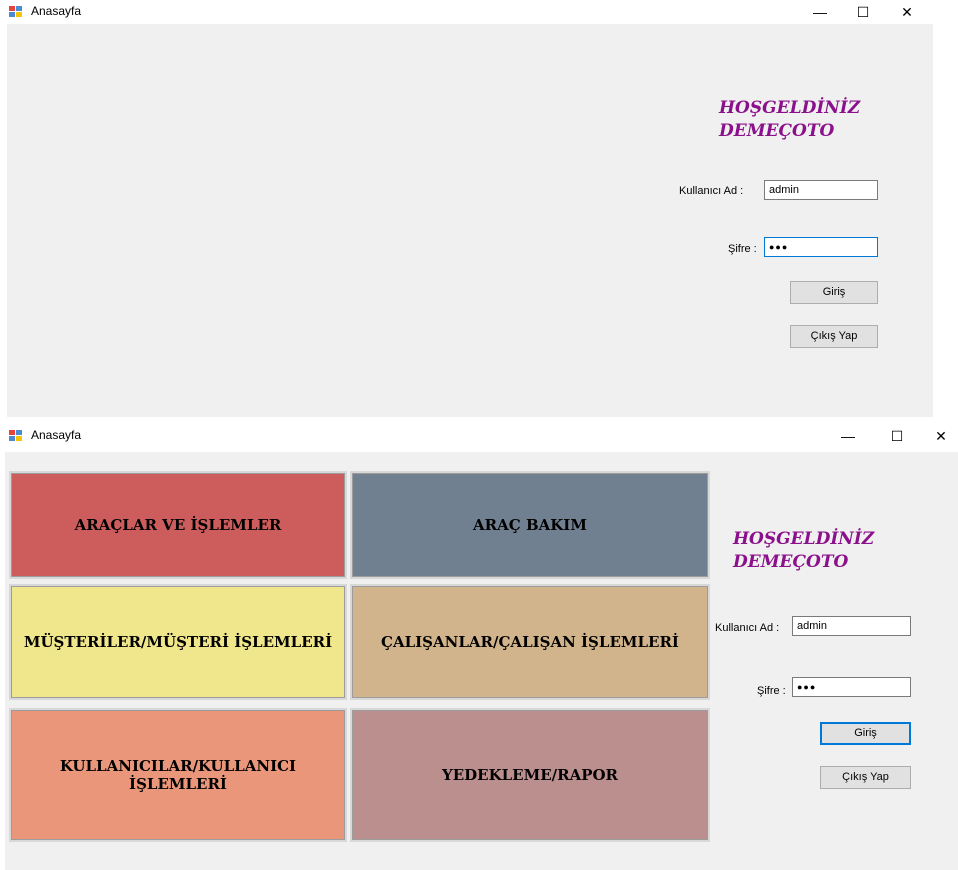  I want to click on tile-label: ÇALIŞANLAR/ÇALIŞAN İŞLEMLERİ, so click(530, 642).